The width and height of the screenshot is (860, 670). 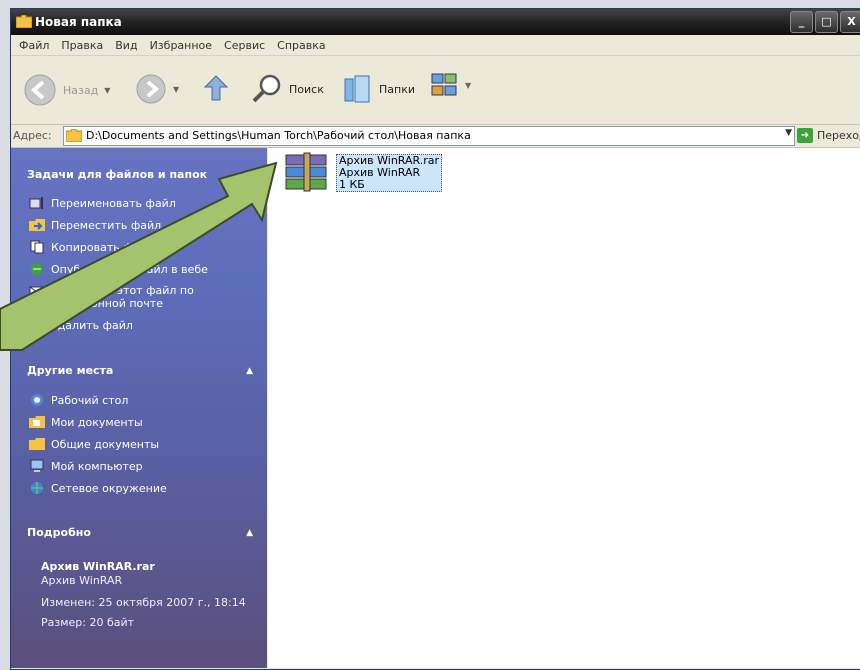 What do you see at coordinates (59, 532) in the screenshot?
I see `details-title: Подробно` at bounding box center [59, 532].